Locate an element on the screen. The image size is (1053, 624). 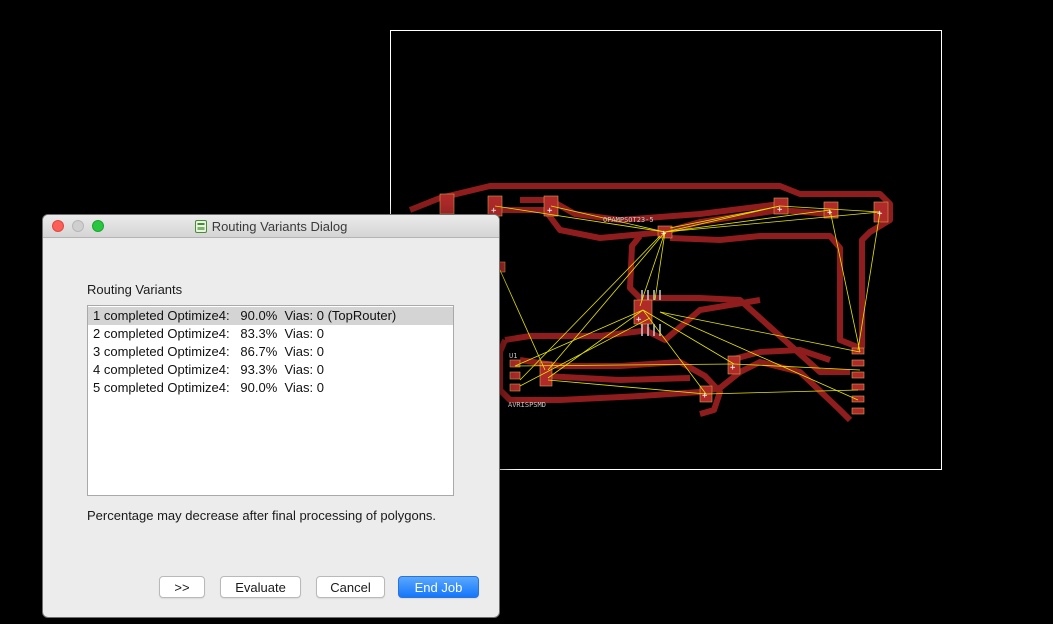
label-u1: U1 is located at coordinates (513, 356).